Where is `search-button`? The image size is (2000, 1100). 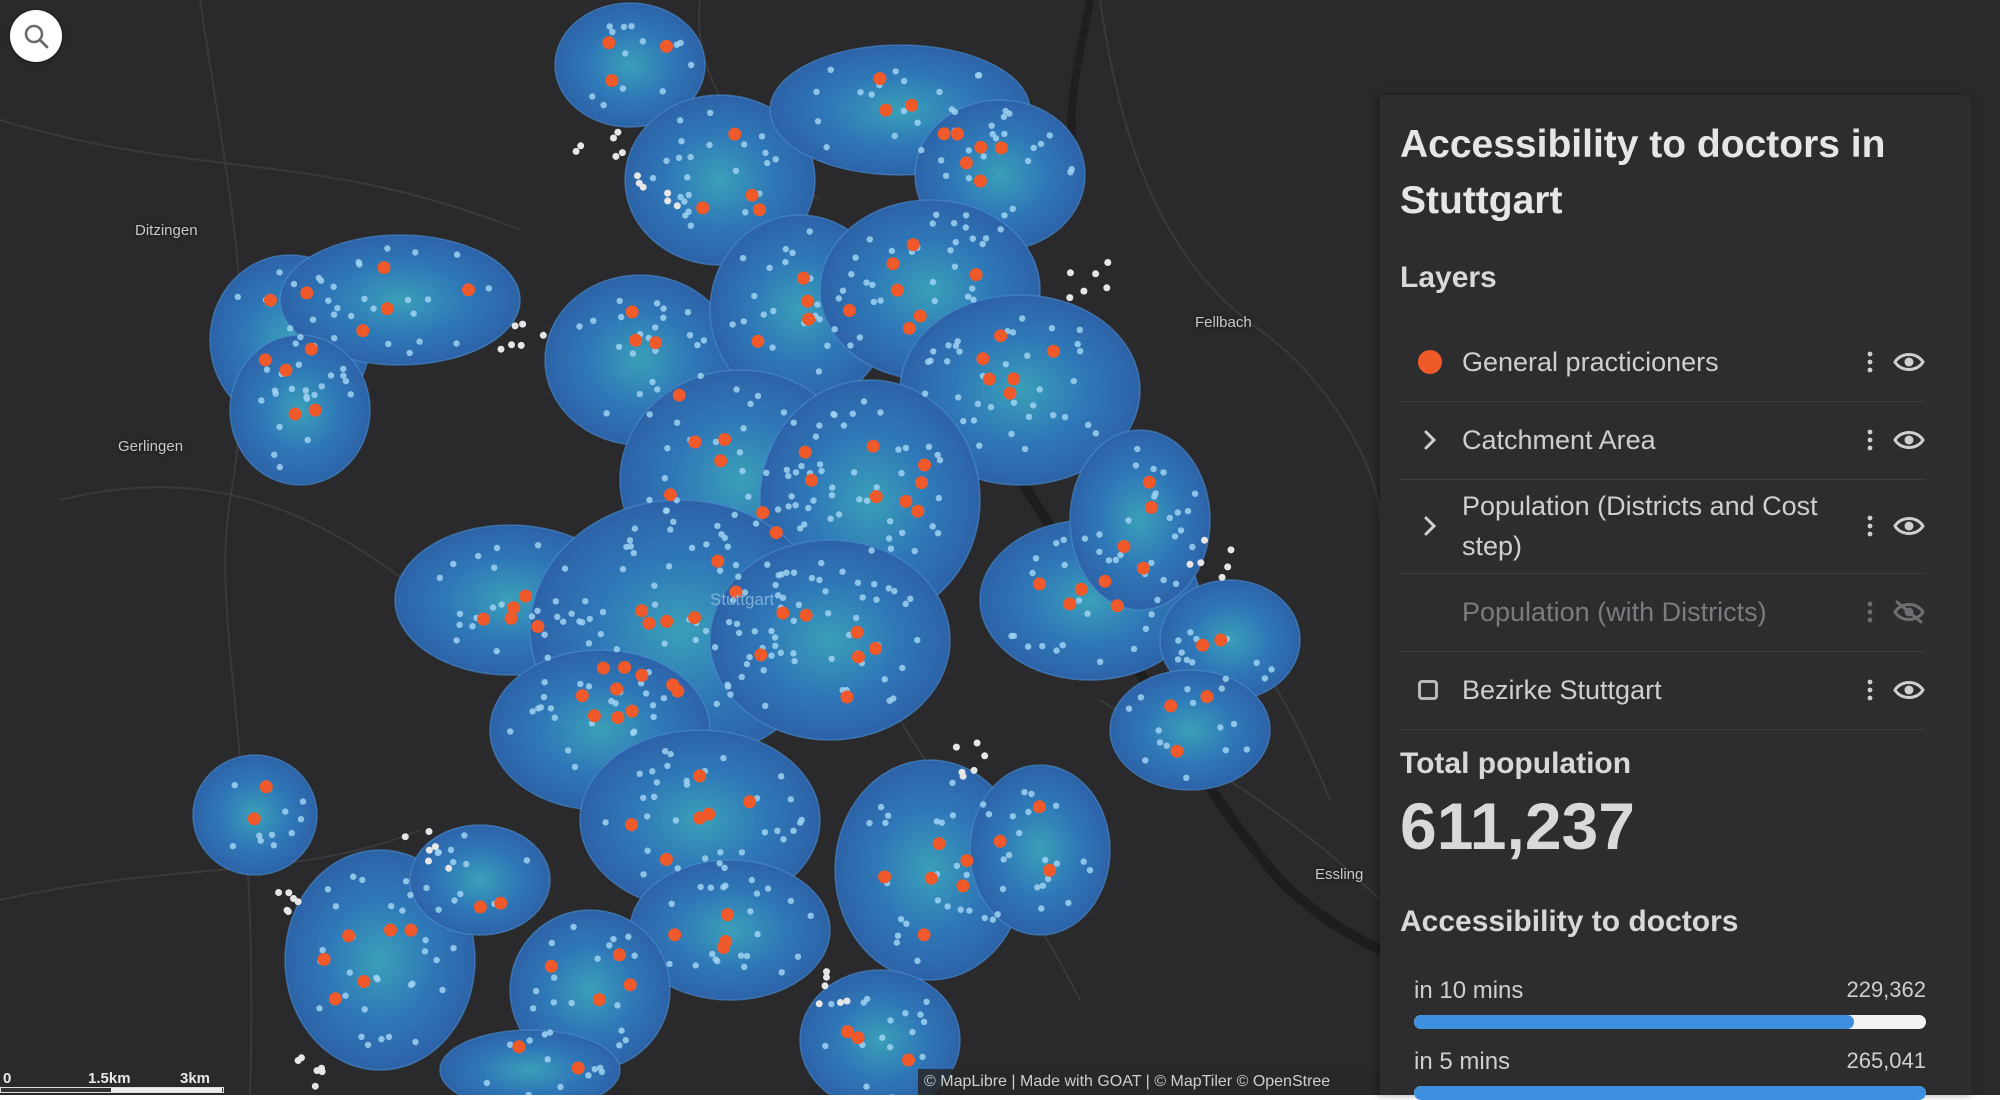 search-button is located at coordinates (36, 36).